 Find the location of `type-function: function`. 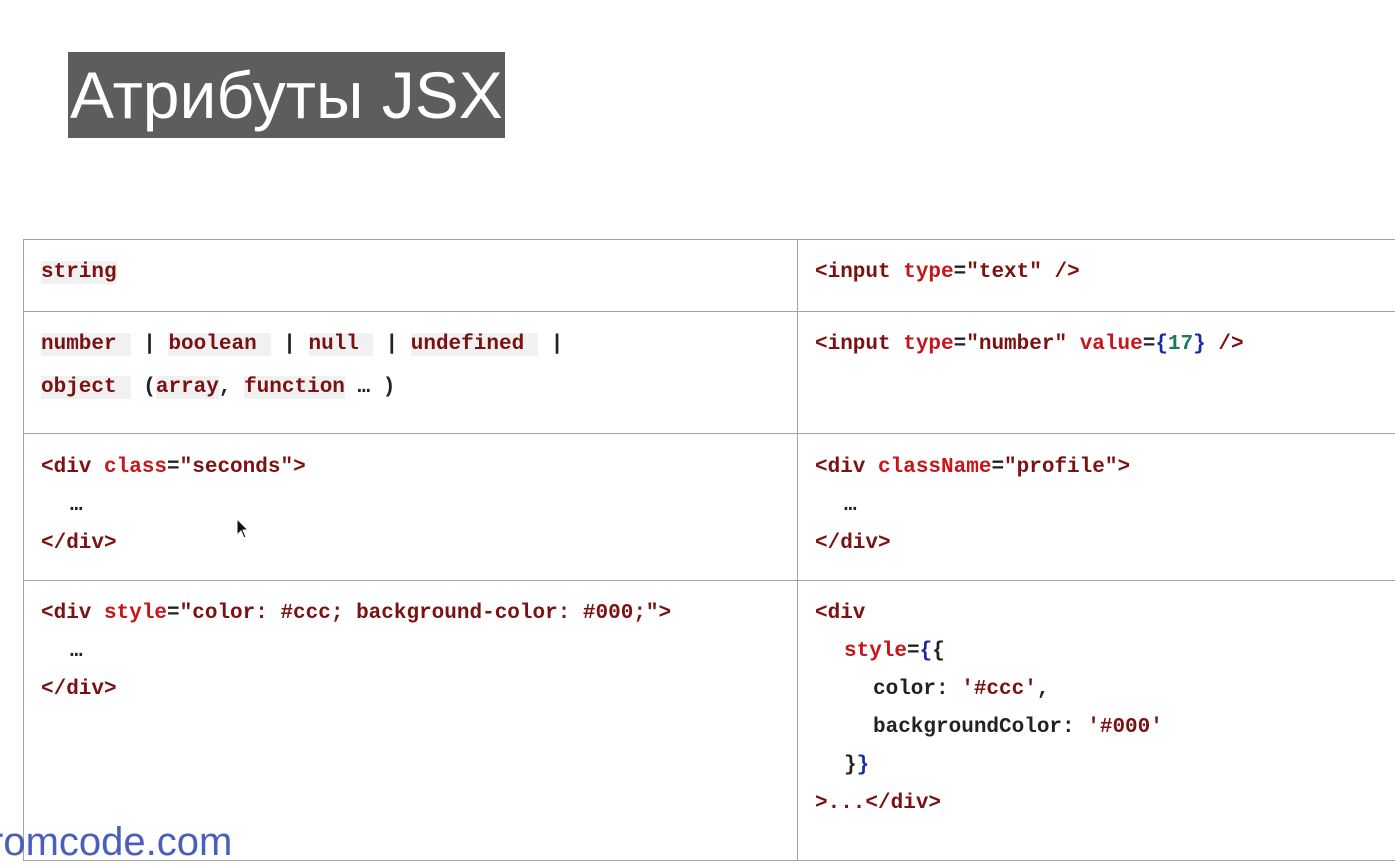

type-function: function is located at coordinates (294, 387).